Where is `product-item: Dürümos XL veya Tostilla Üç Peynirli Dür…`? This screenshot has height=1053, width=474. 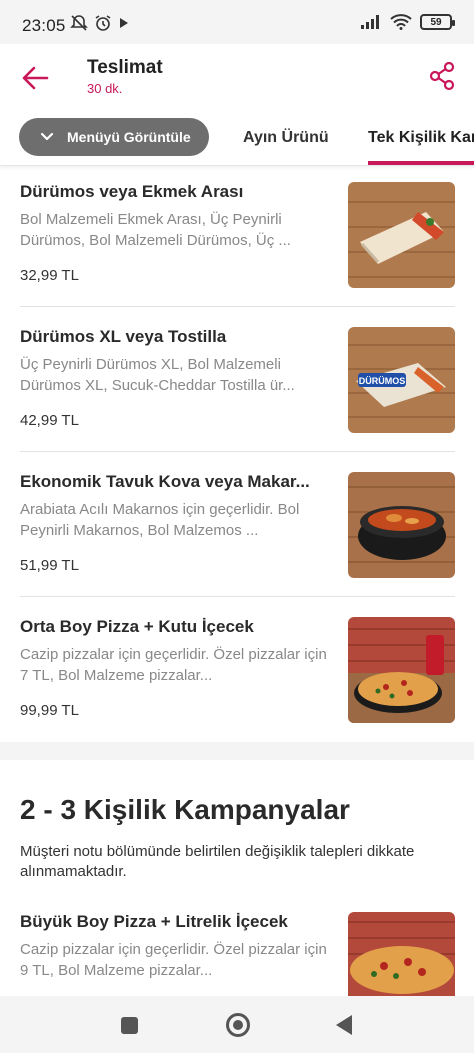 product-item: Dürümos XL veya Tostilla Üç Peynirli Dür… is located at coordinates (237, 380).